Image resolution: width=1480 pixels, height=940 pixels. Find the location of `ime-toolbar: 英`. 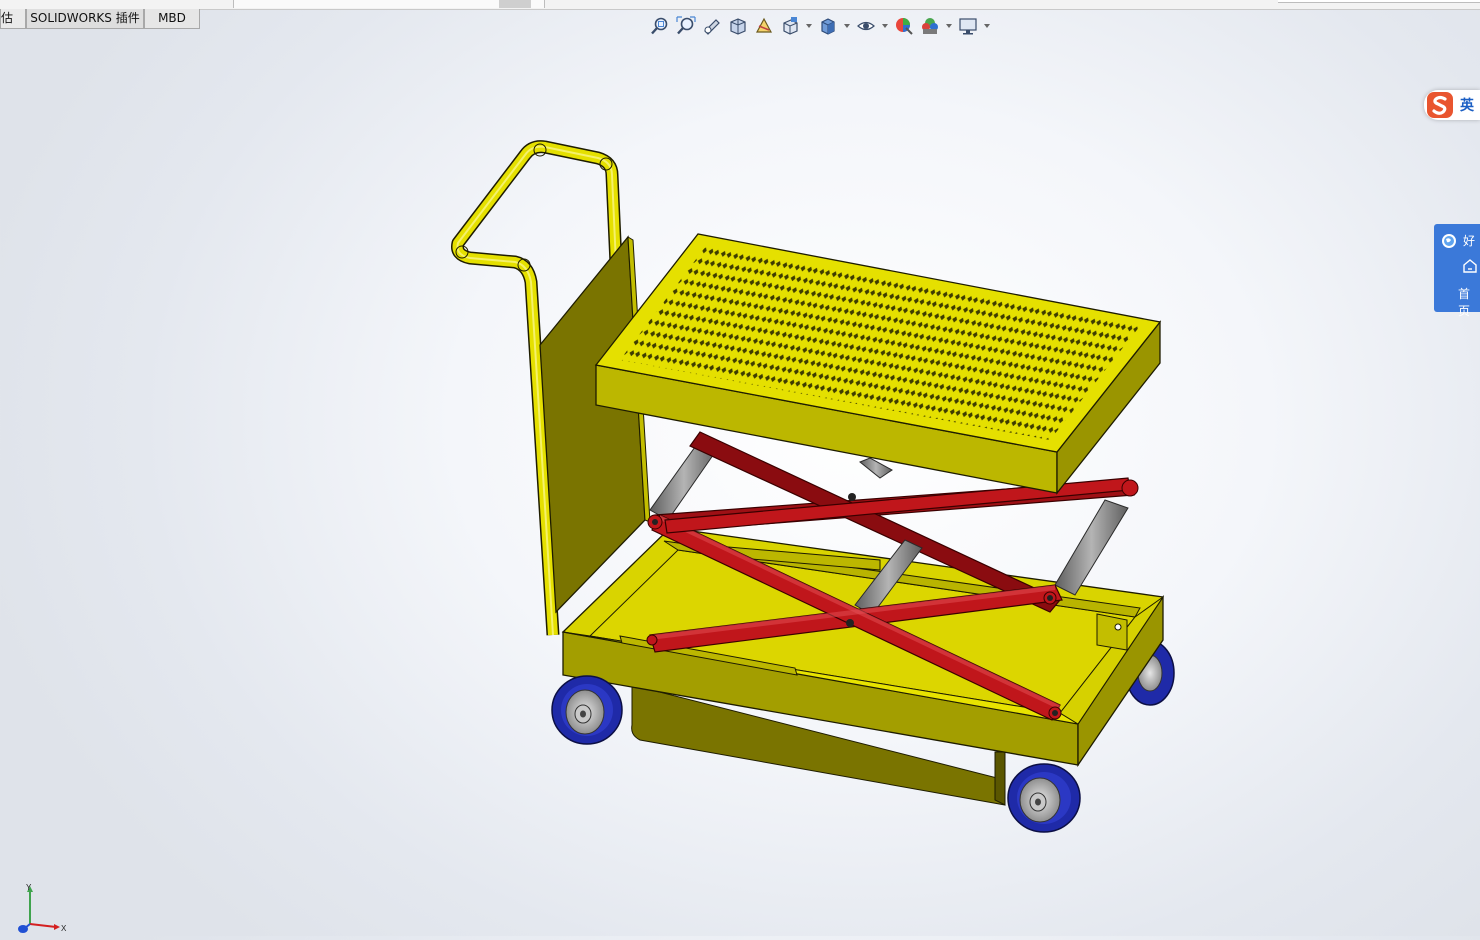

ime-toolbar: 英 is located at coordinates (1452, 105).